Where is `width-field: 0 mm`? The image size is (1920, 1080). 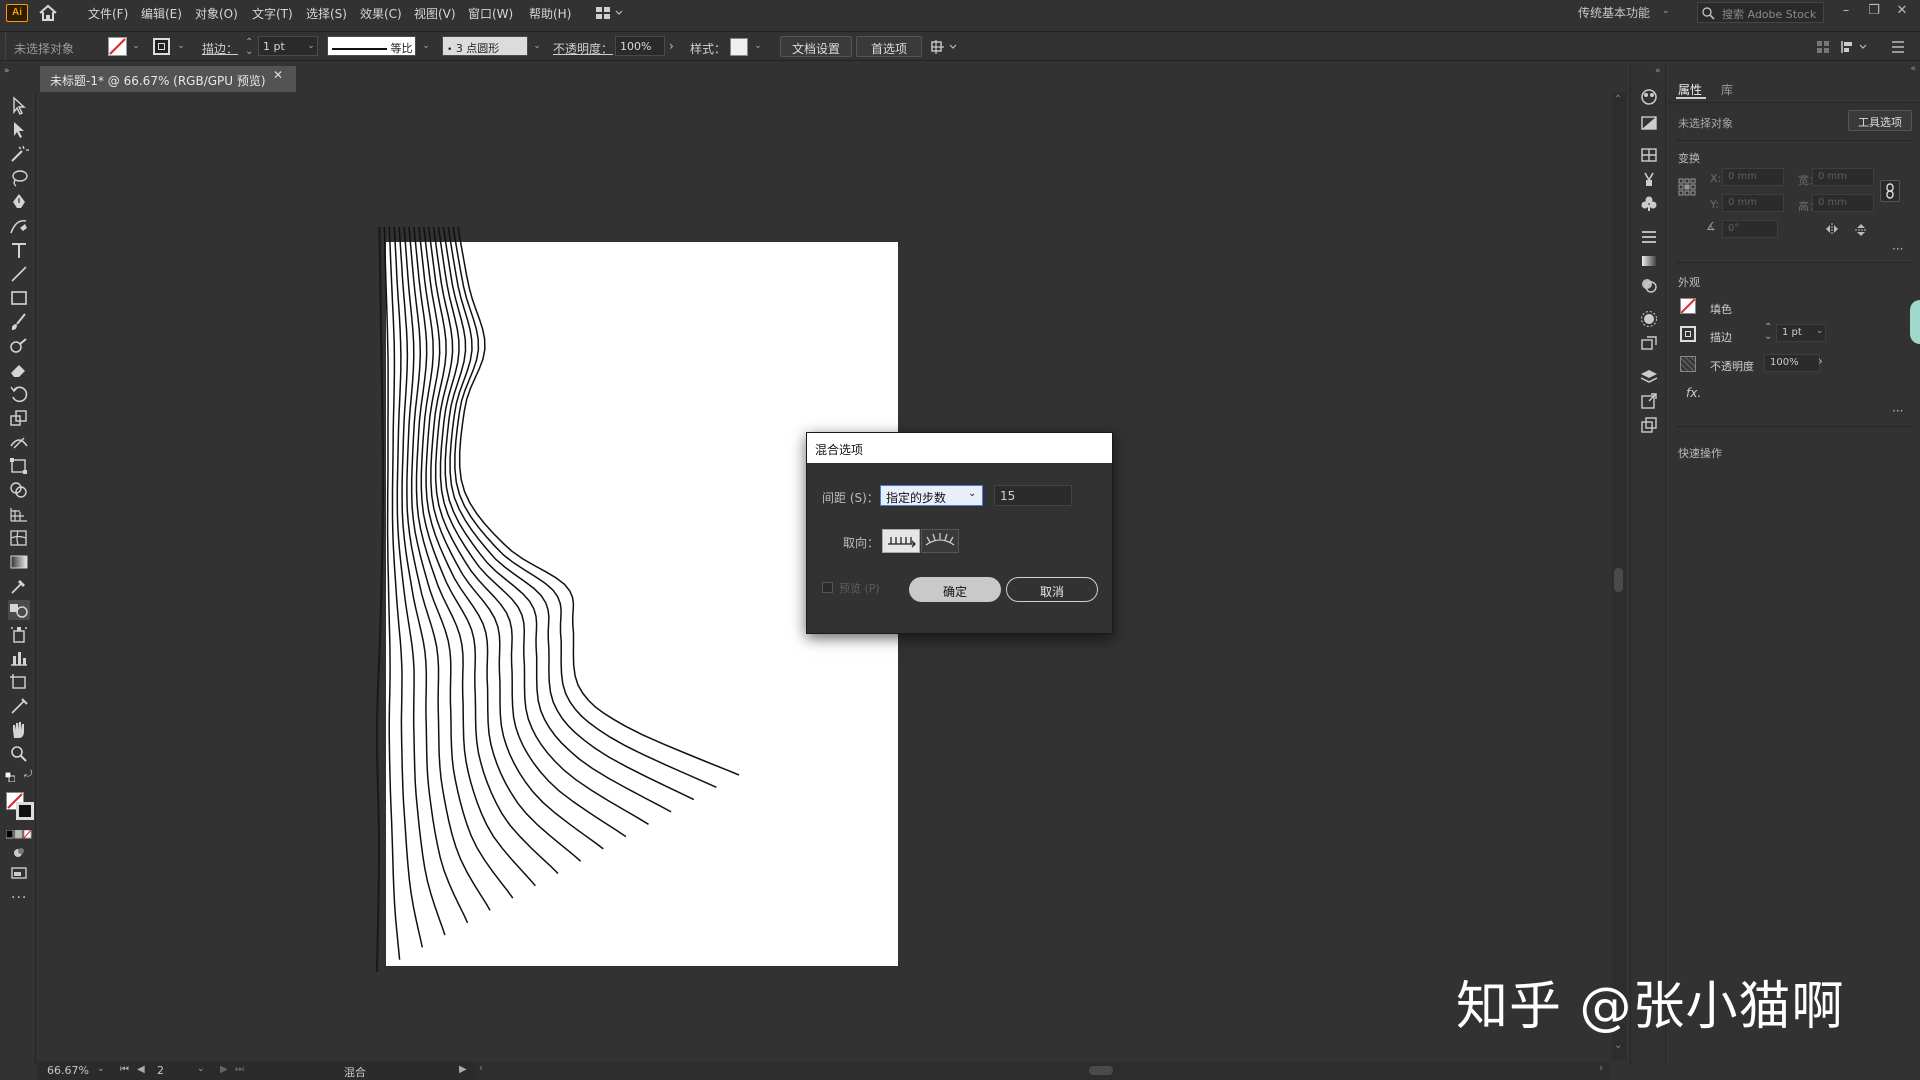
width-field: 0 mm is located at coordinates (1843, 177).